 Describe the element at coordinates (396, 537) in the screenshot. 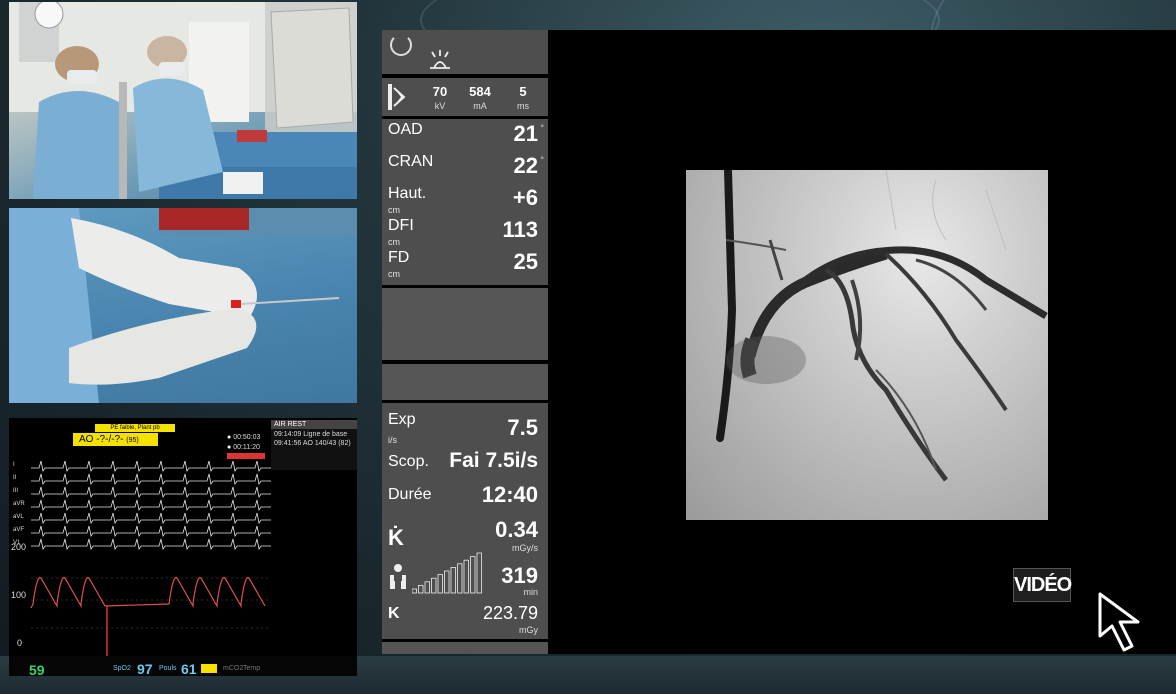

I see `kdot-label: K̇` at that location.